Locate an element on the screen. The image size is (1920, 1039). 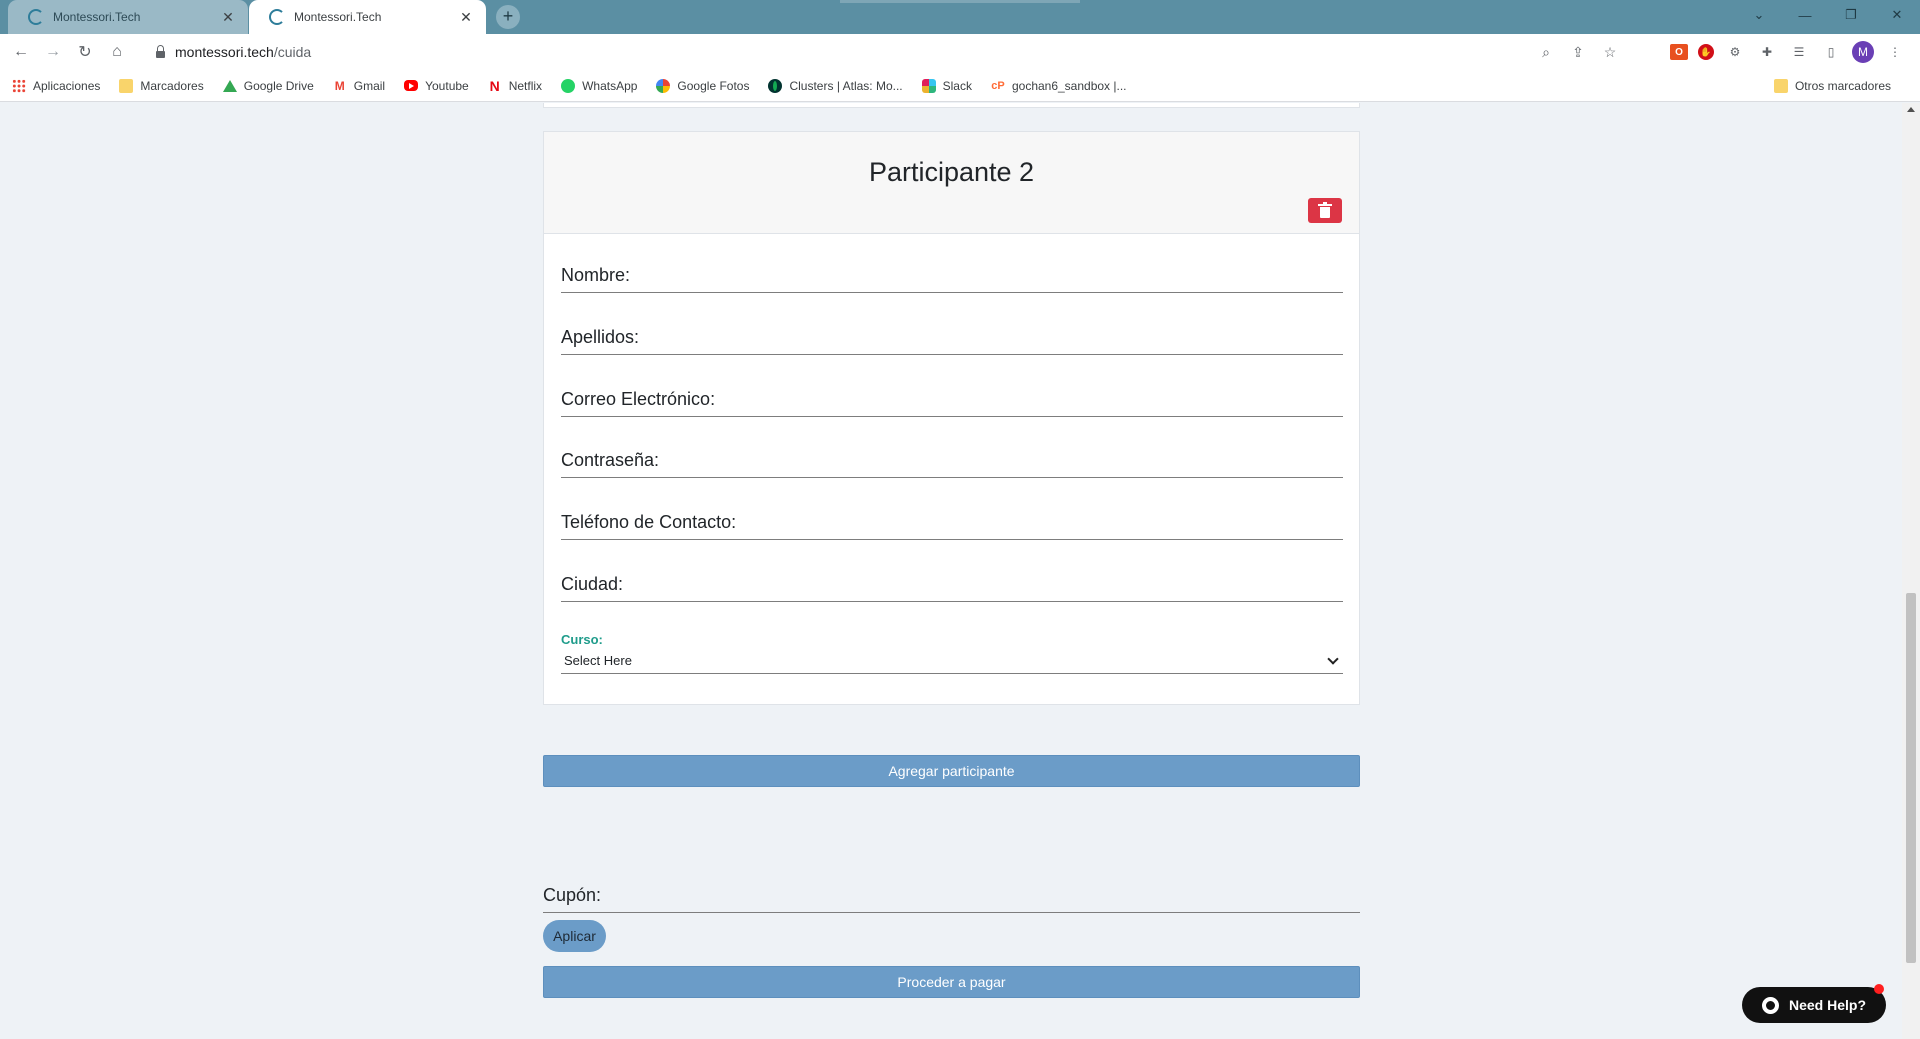
minimize-icon: — is located at coordinates (1805, 15).